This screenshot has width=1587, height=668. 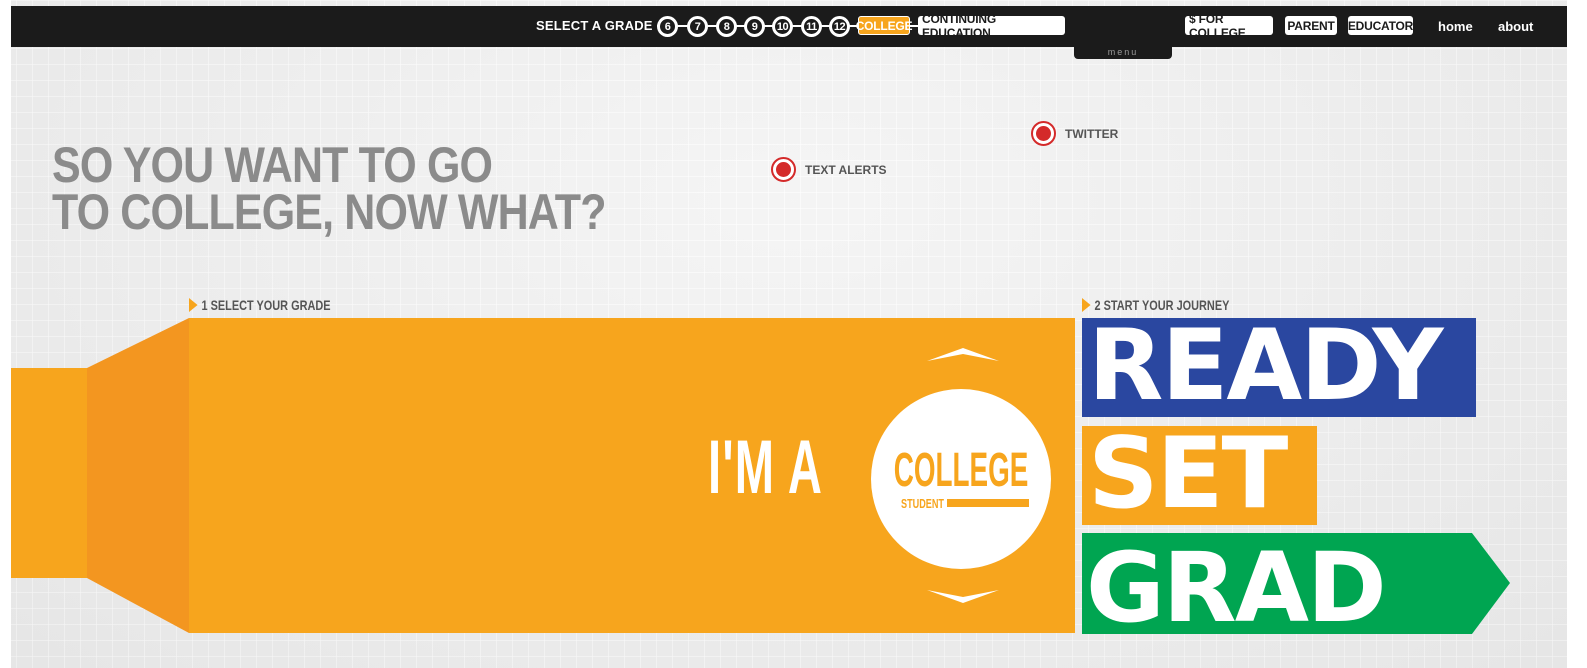 I want to click on grade-8-button: 8, so click(x=726, y=26).